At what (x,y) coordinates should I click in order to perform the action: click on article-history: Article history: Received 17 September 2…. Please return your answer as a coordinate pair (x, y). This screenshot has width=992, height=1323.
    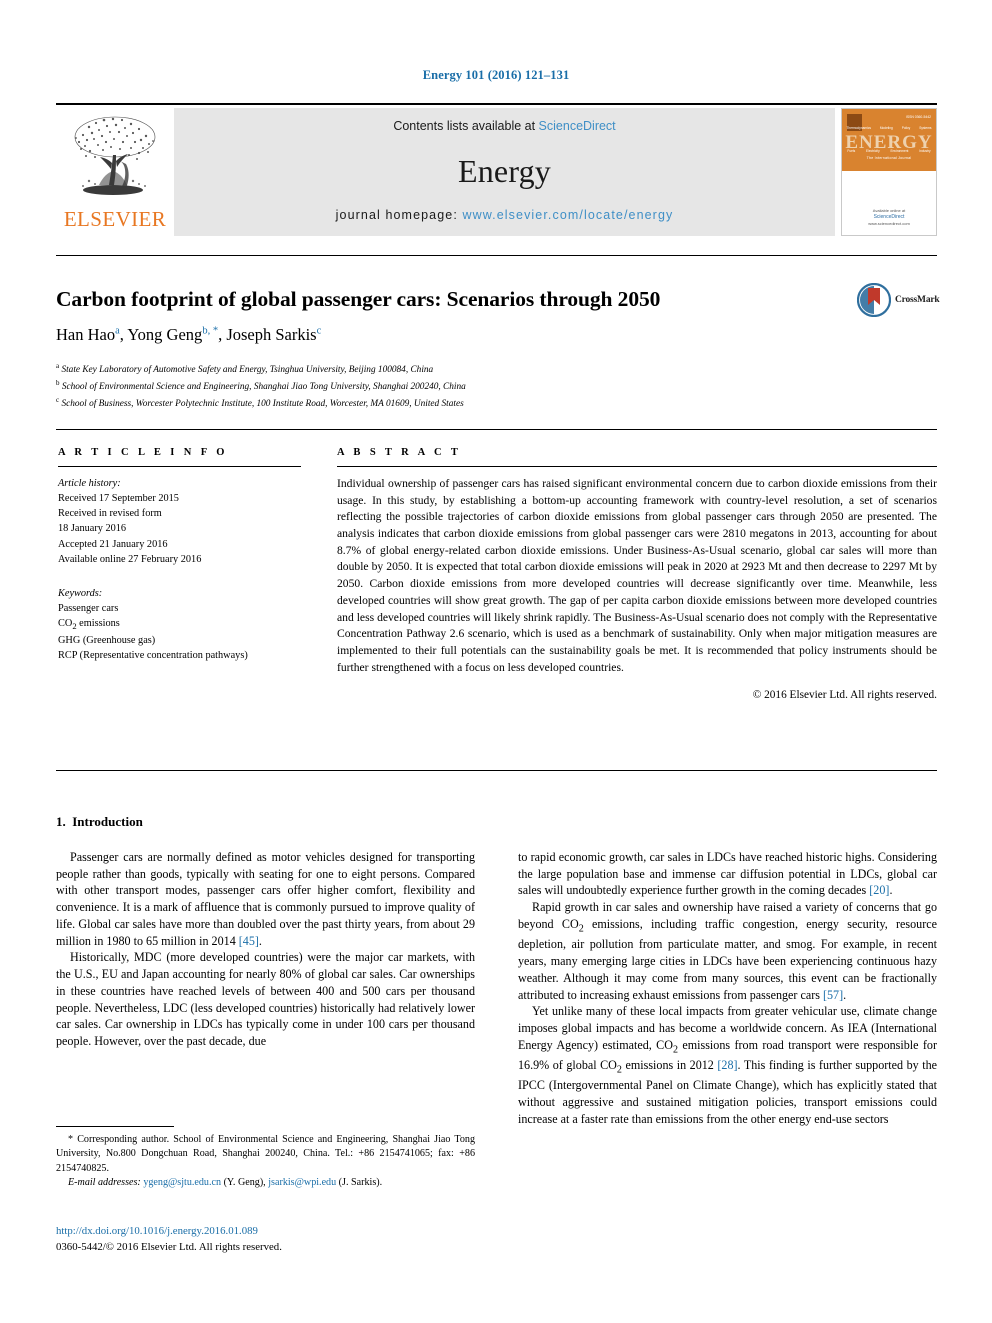
    Looking at the image, I should click on (179, 521).